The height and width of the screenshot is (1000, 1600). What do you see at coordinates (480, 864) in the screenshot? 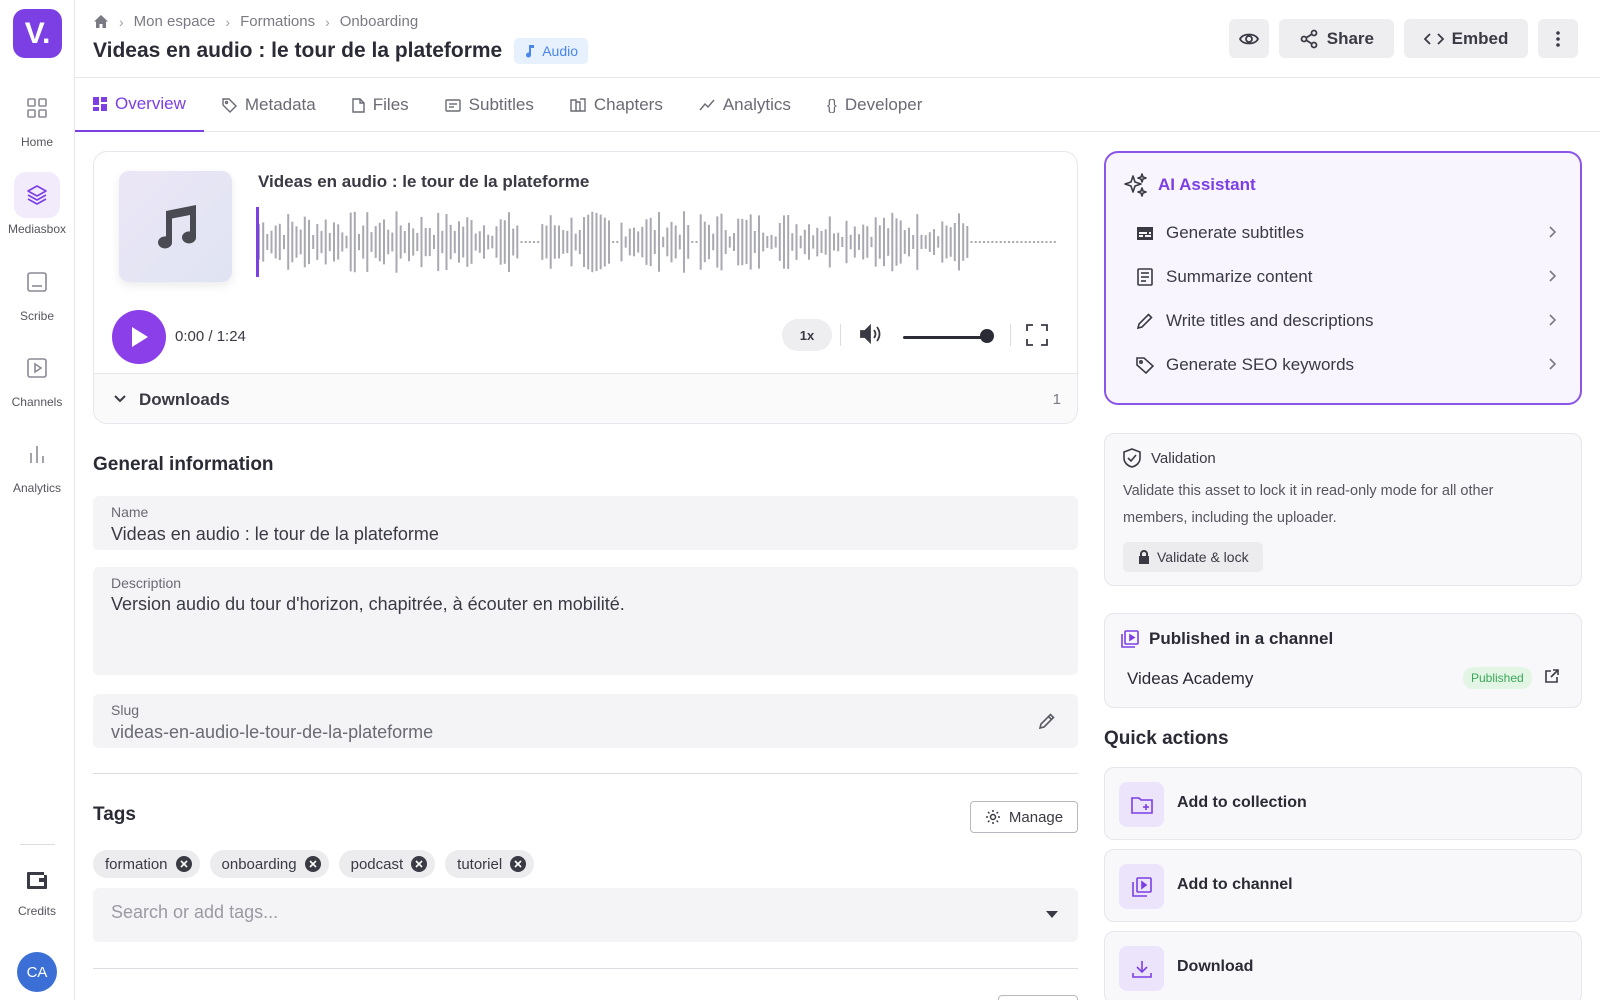
I see `tag-label: tutoriel` at bounding box center [480, 864].